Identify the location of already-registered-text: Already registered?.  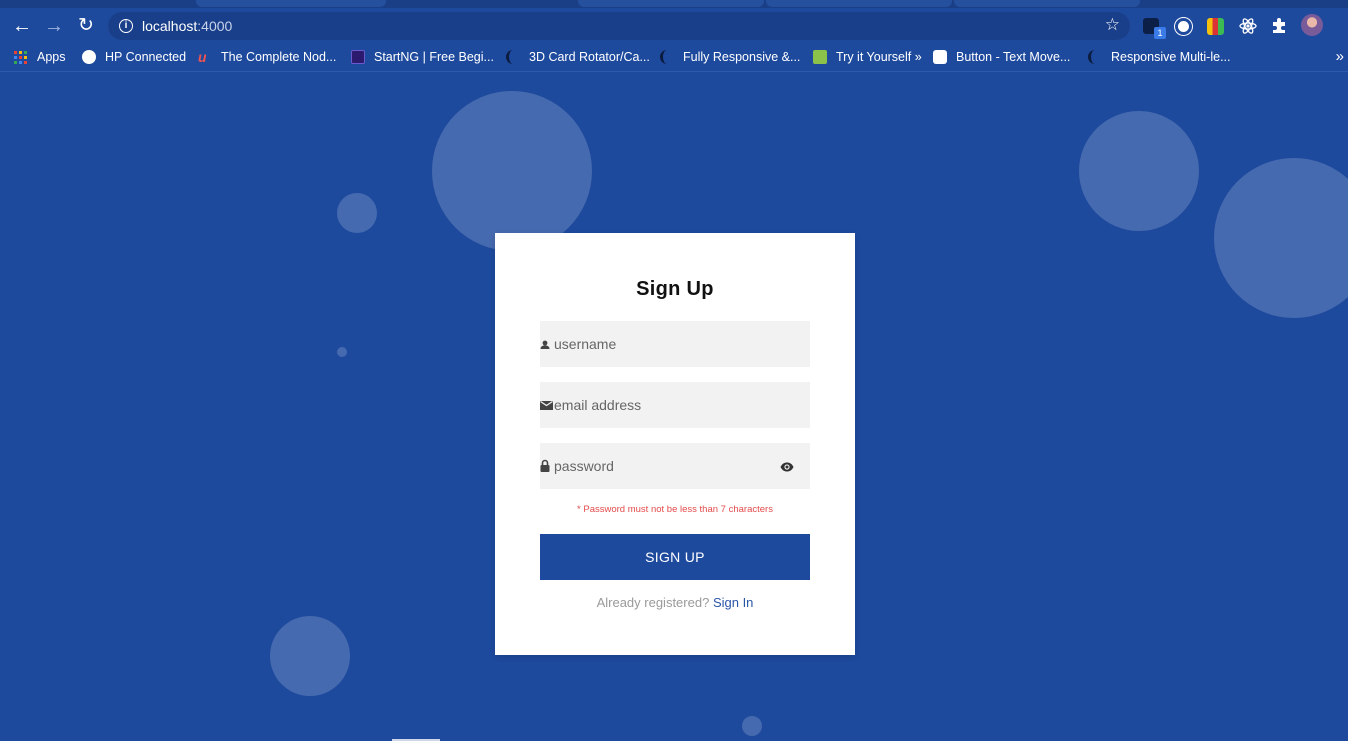
(653, 602).